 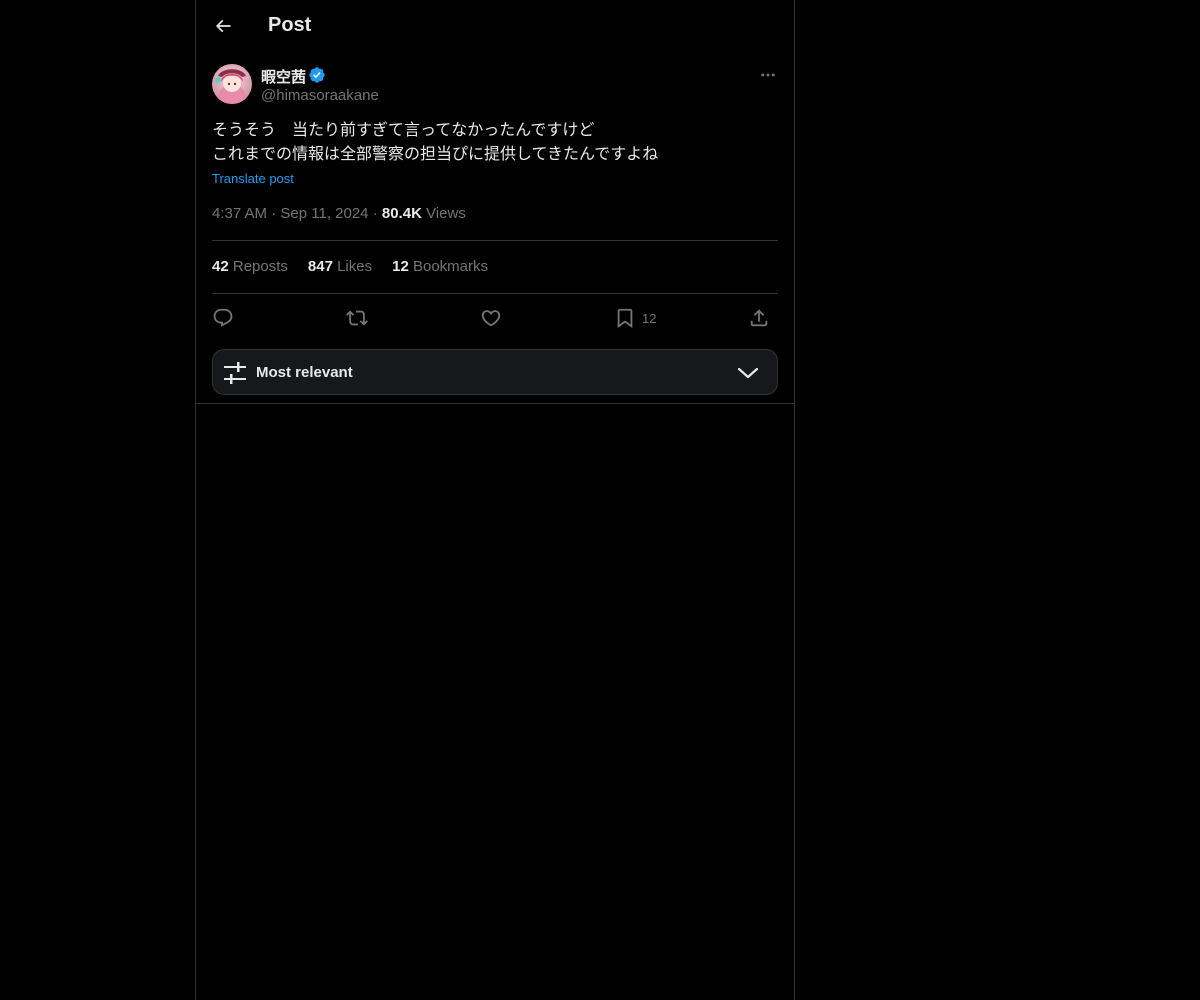 I want to click on sort-replies-dropdown: Most relevant, so click(x=495, y=372).